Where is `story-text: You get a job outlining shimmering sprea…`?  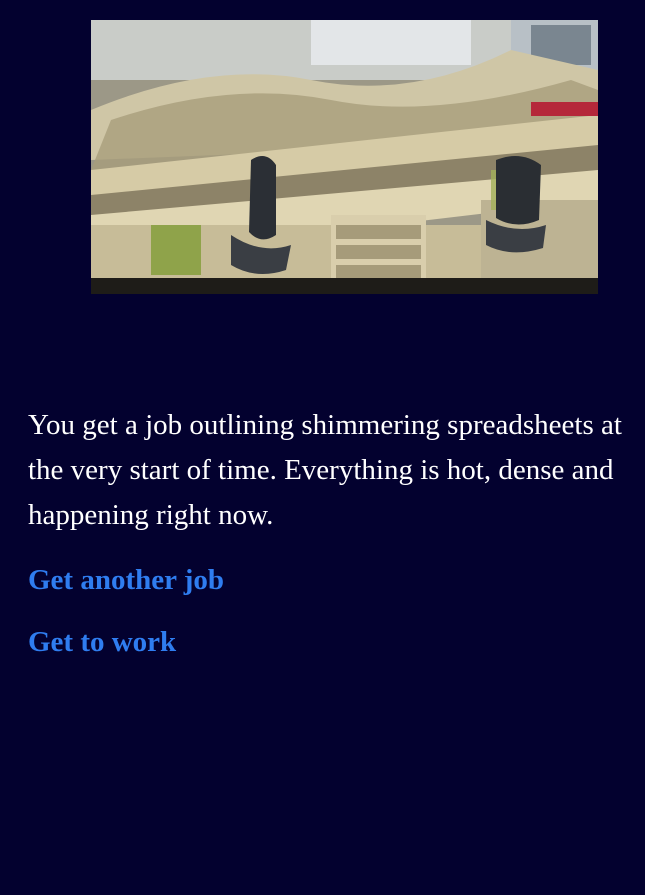
story-text: You get a job outlining shimmering sprea… is located at coordinates (325, 470).